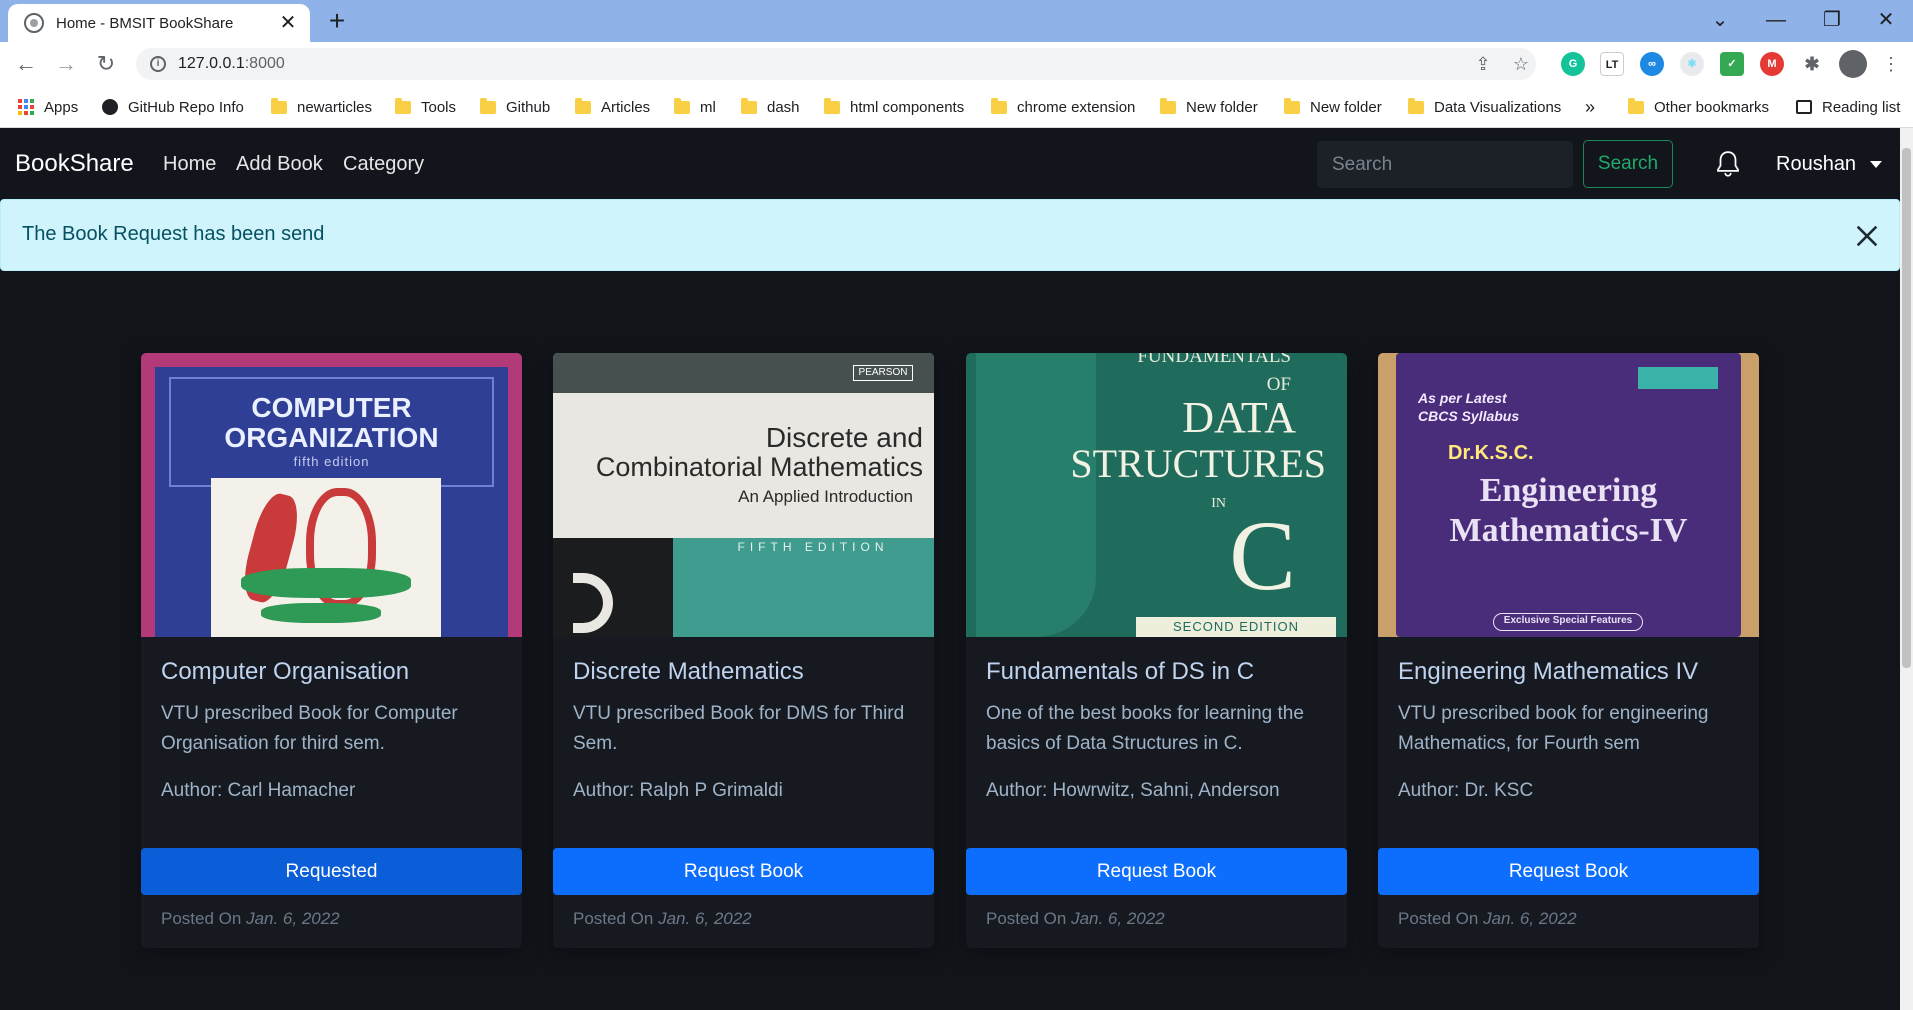 This screenshot has height=1010, width=1913. I want to click on new-tab-icon: +, so click(337, 21).